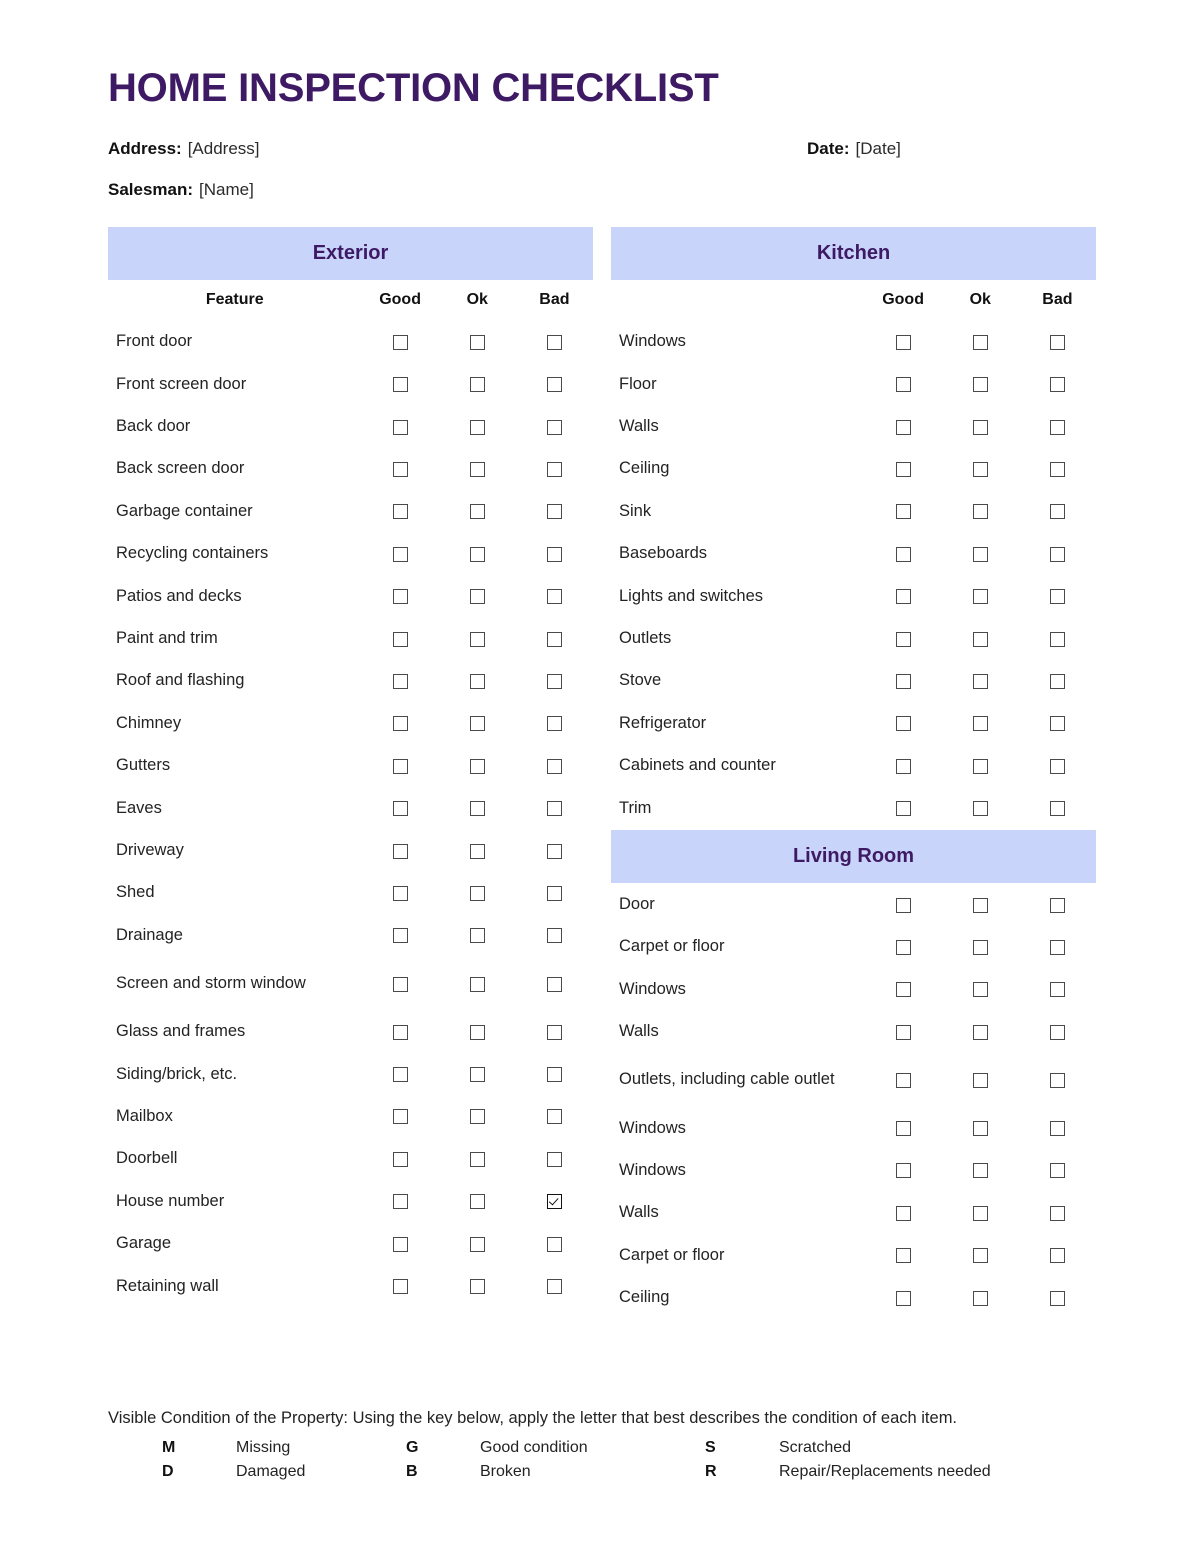 The height and width of the screenshot is (1553, 1200). I want to click on date-value: [Date], so click(878, 149).